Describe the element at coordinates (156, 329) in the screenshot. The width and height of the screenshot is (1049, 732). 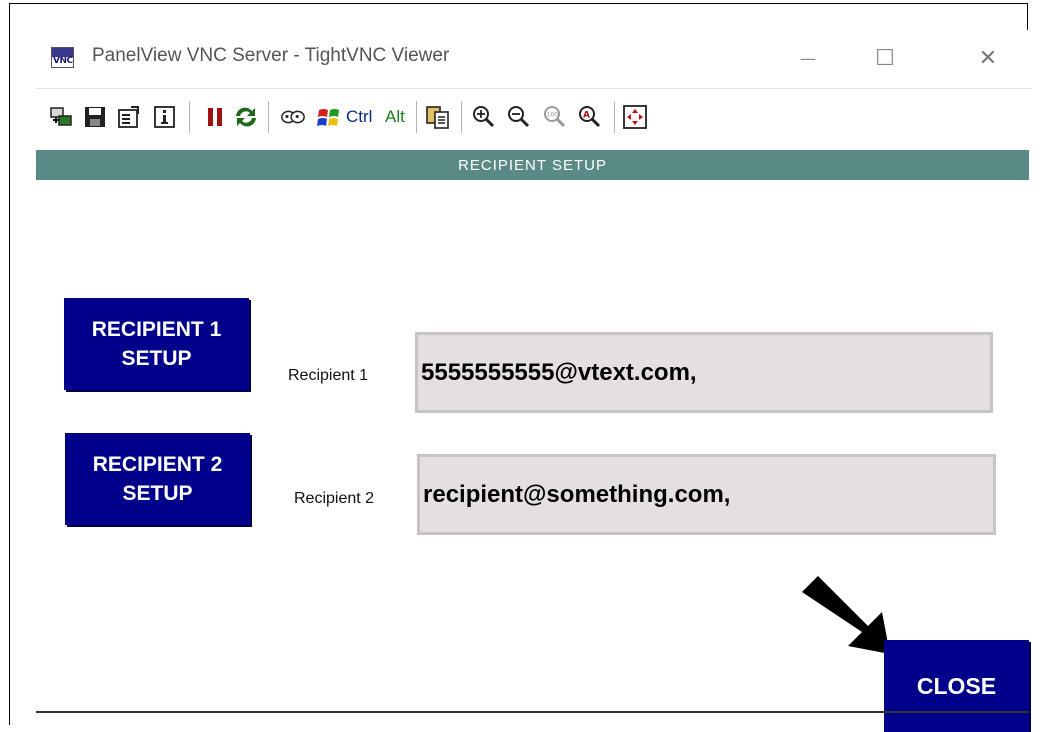
I see `recipient-1-setup-line1: RECIPIENT 1` at that location.